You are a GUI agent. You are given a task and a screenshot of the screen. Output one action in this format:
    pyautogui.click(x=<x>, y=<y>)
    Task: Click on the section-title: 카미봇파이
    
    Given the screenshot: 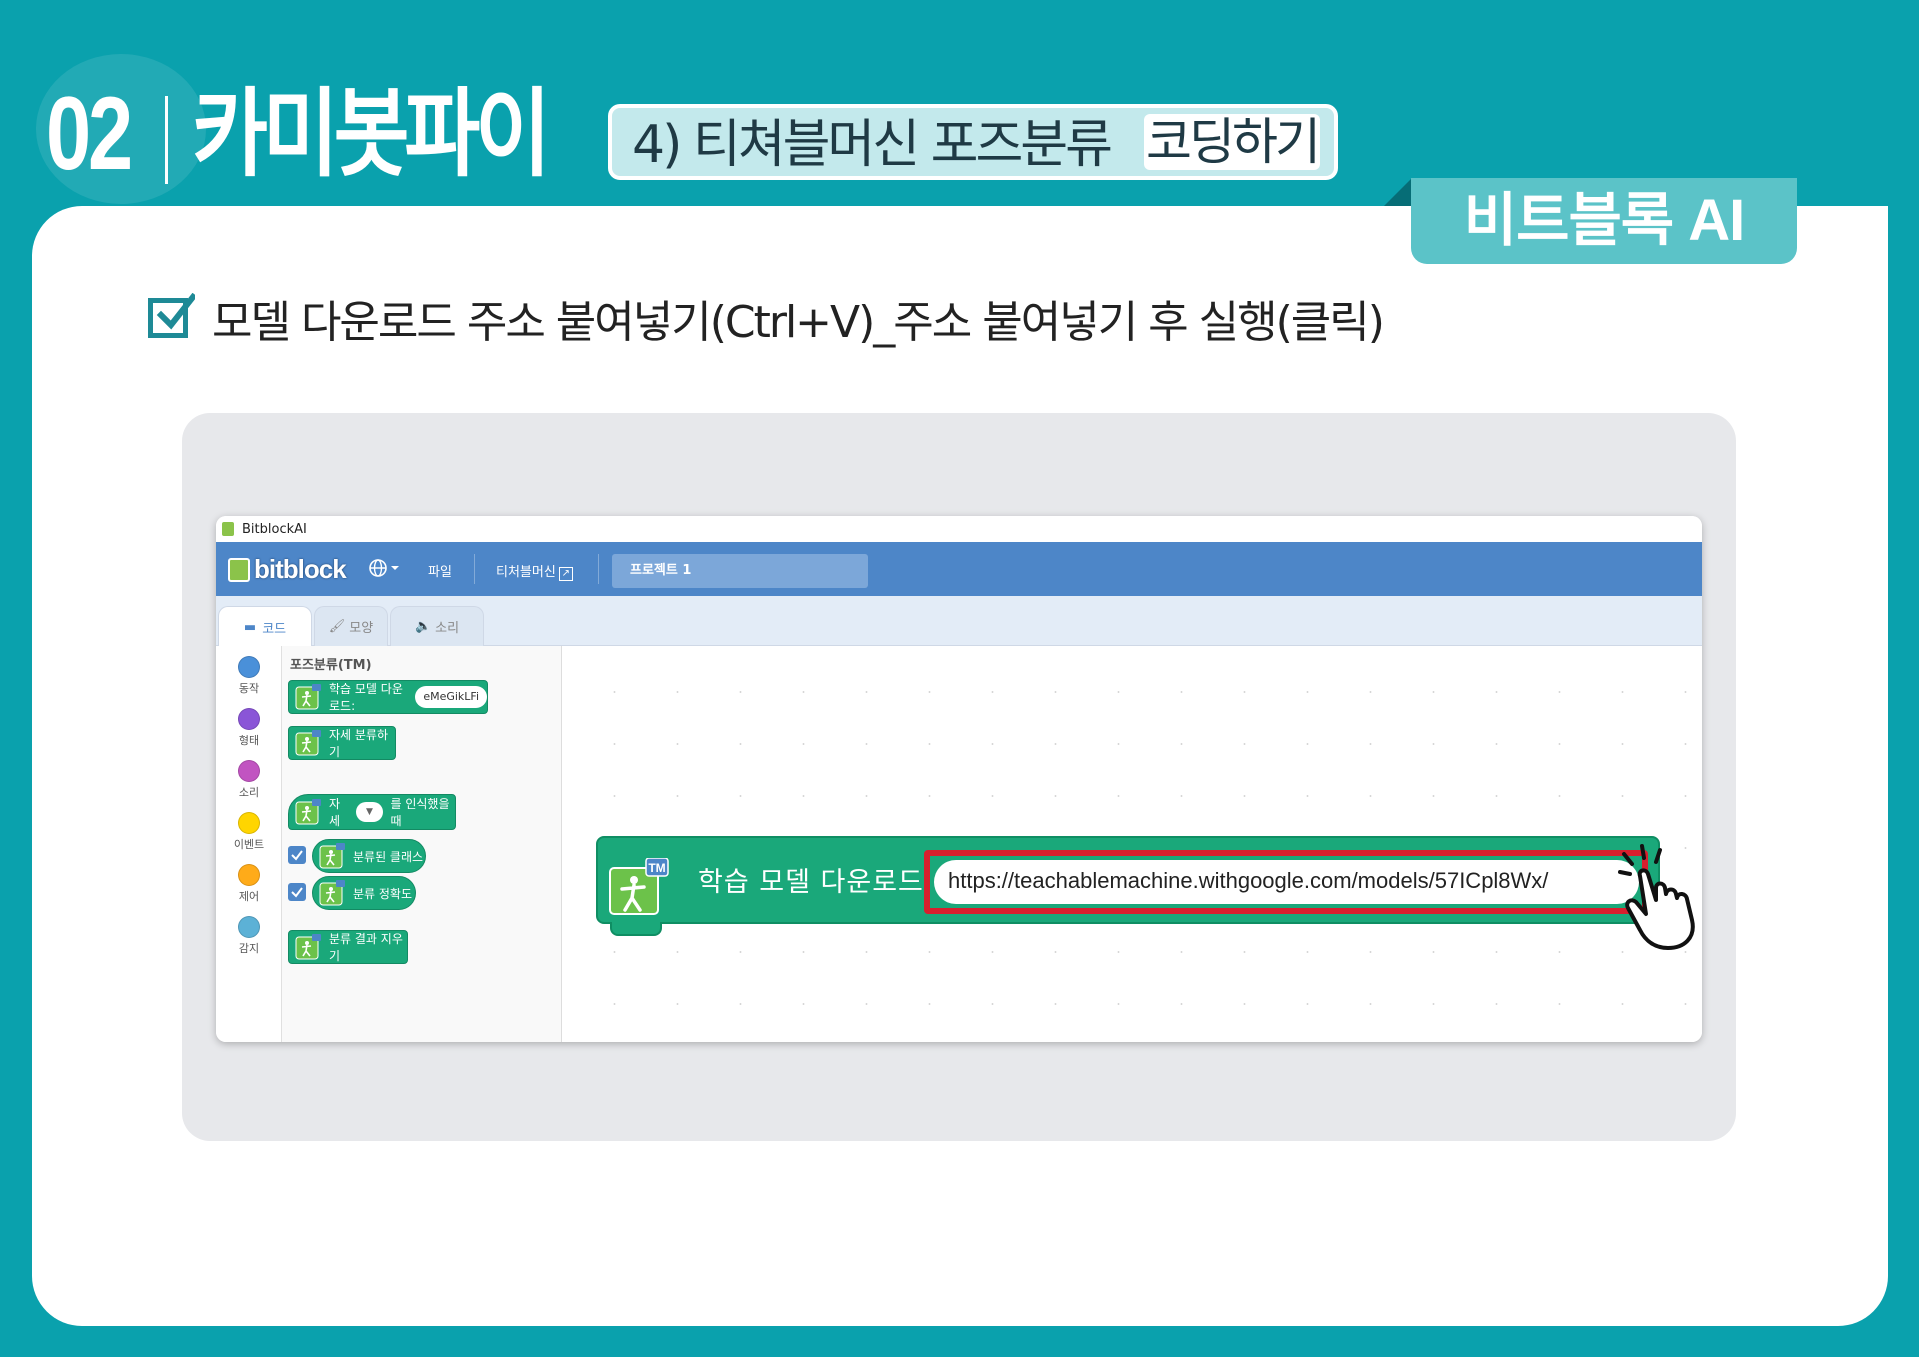 What is the action you would take?
    pyautogui.click(x=371, y=134)
    